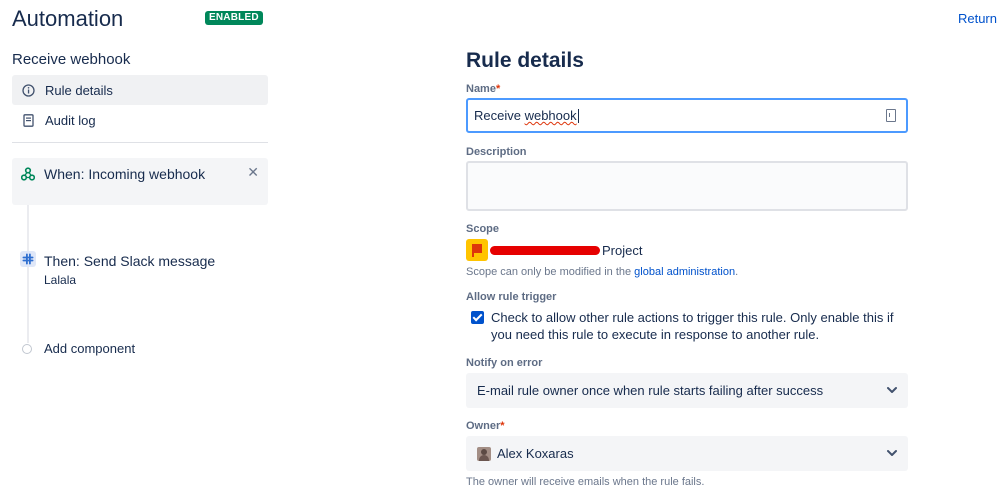 The height and width of the screenshot is (494, 999). I want to click on sidebar-item-label: Audit log, so click(70, 120).